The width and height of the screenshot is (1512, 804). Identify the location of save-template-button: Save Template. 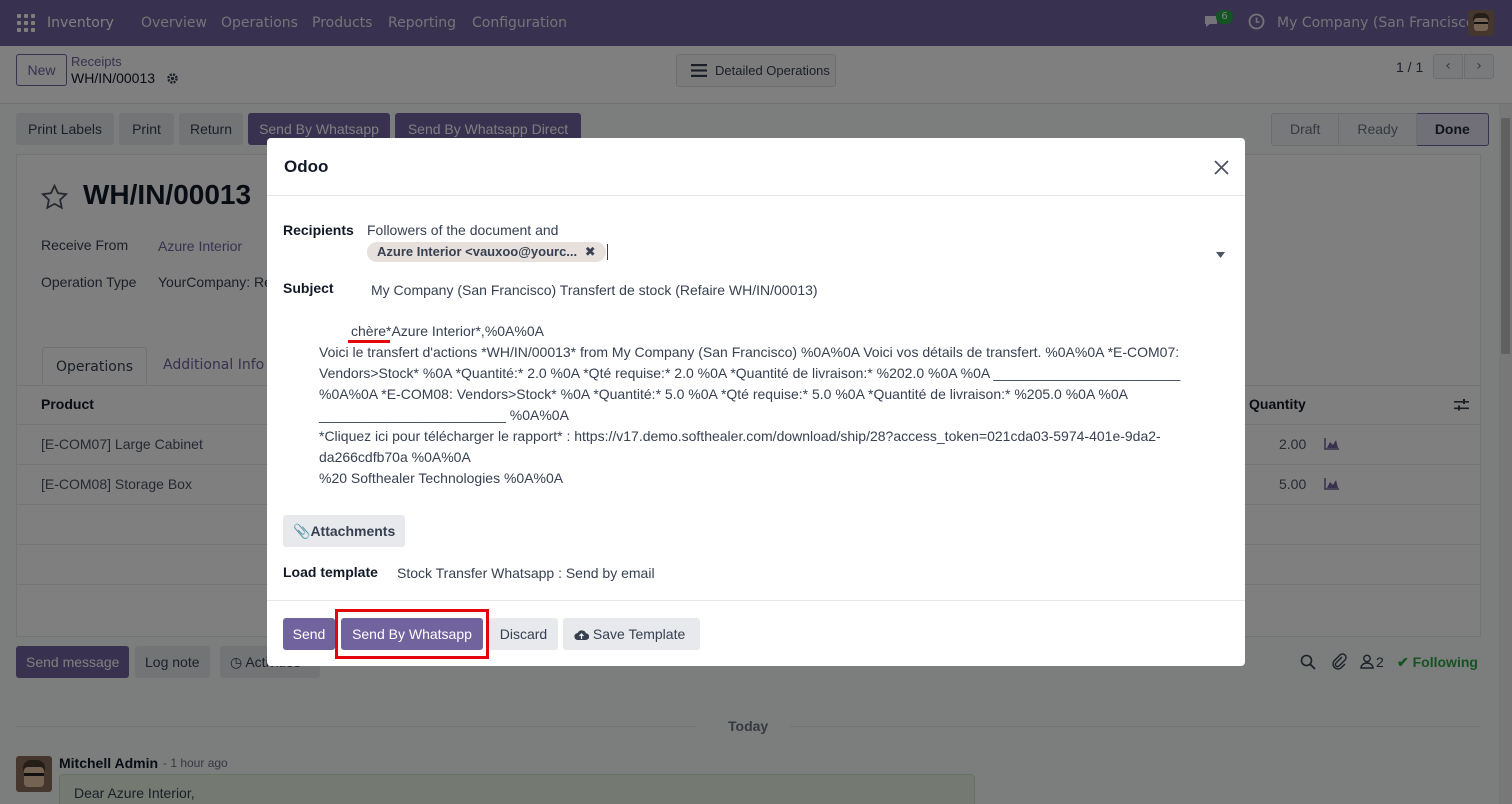
(631, 634).